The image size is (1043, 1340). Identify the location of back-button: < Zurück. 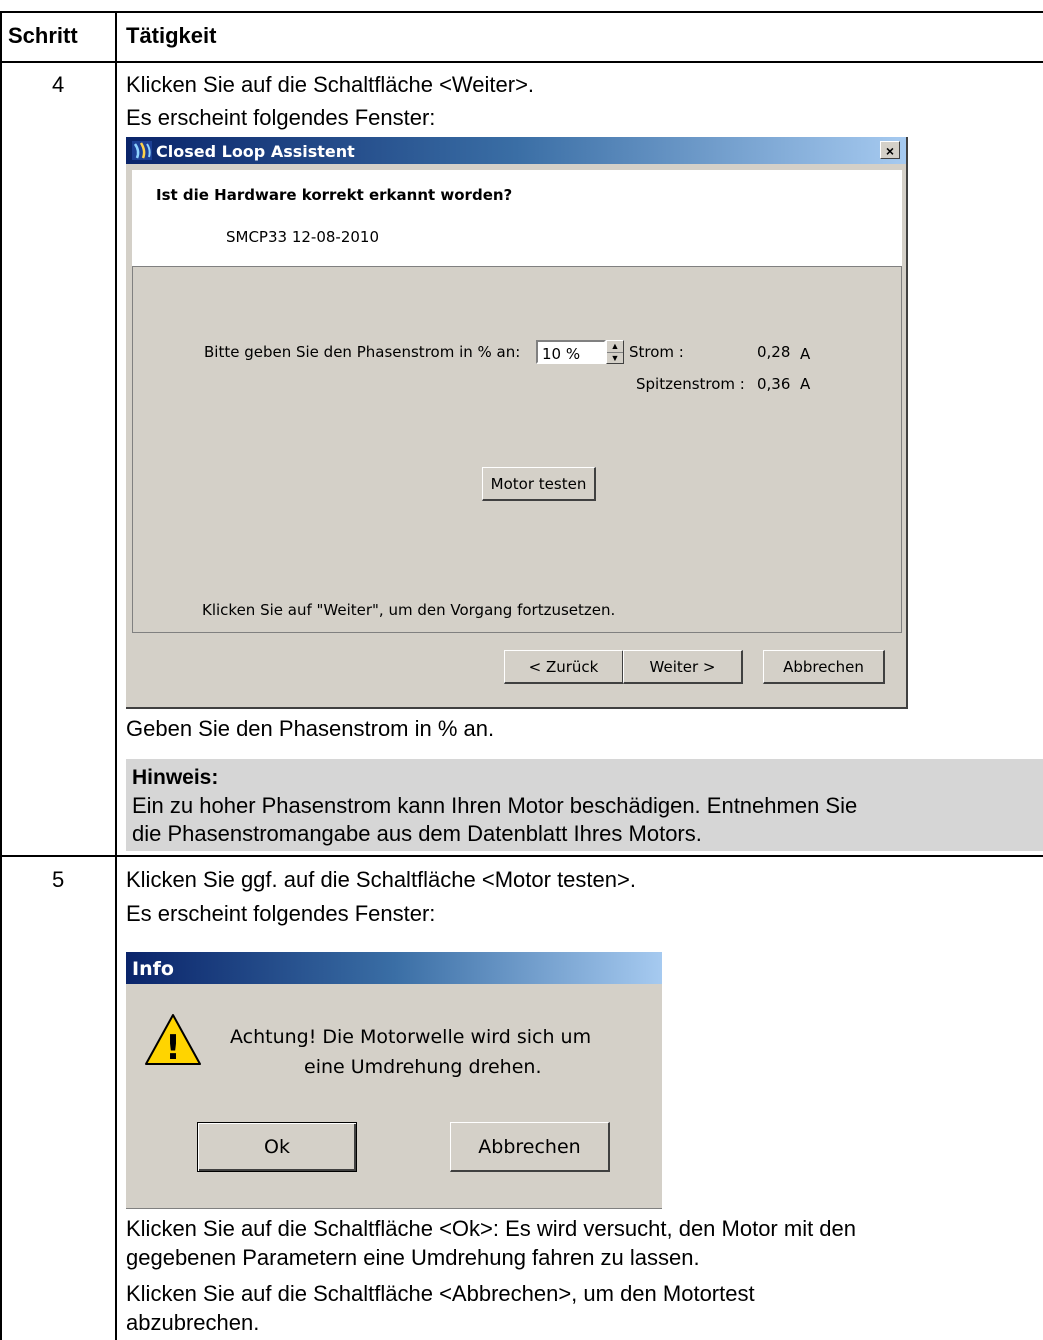
(564, 667).